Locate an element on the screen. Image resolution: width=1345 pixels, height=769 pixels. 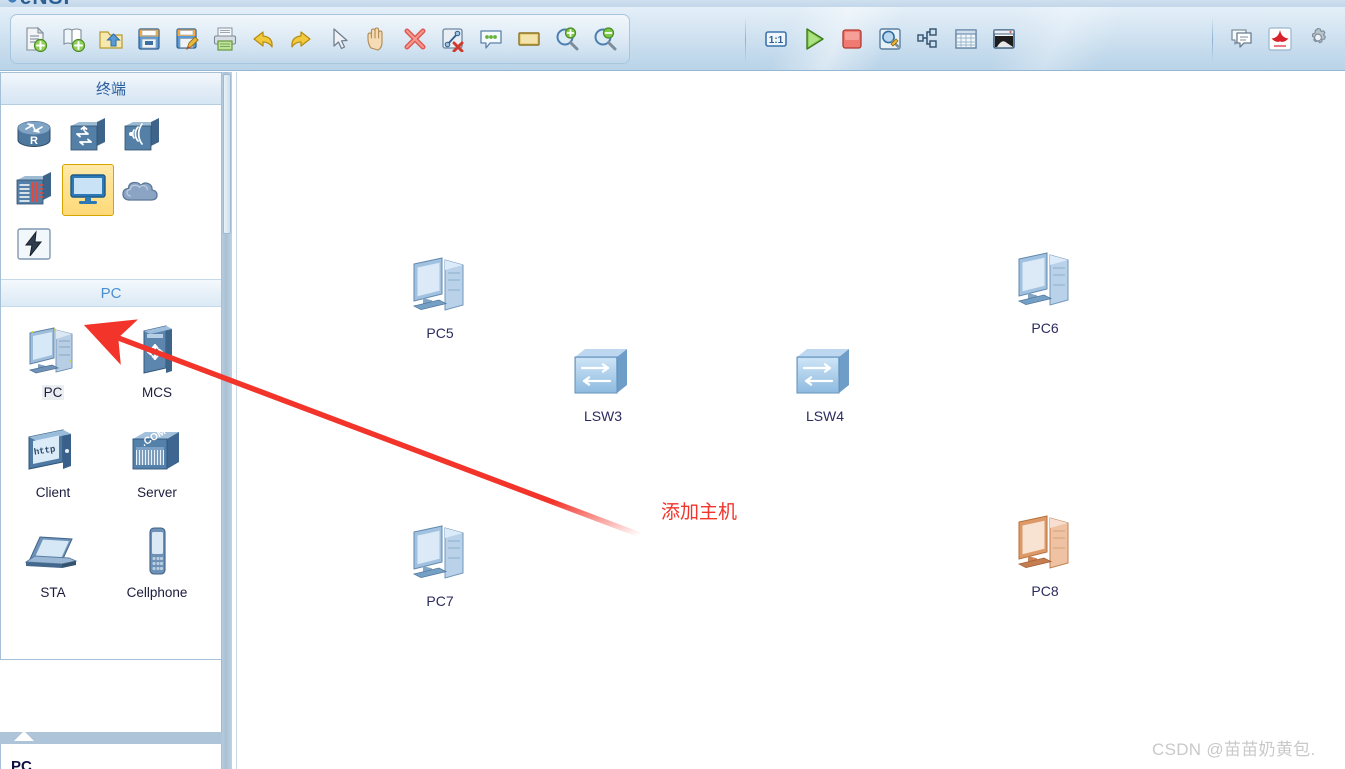
node-label: LSW3 is located at coordinates (603, 416).